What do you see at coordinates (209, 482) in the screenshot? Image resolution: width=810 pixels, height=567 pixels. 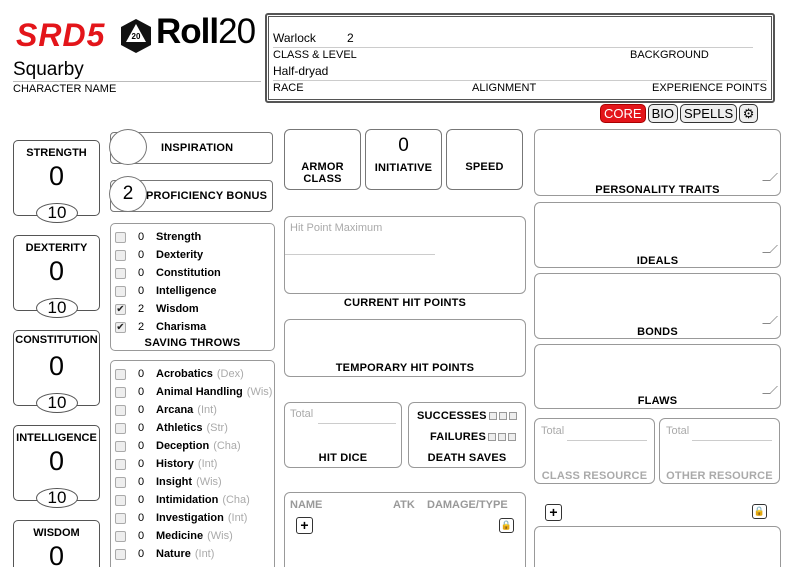 I see `skill-ability: (Wis)` at bounding box center [209, 482].